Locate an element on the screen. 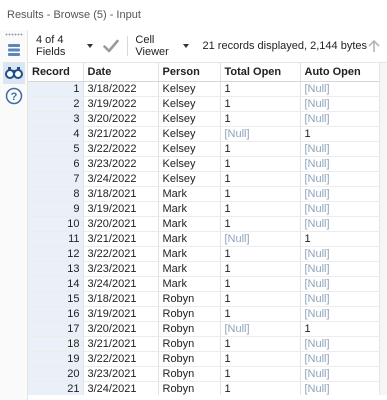 This screenshot has height=400, width=387. table-row: 9 3/19/2021 Mark 1 [Null] is located at coordinates (203, 209).